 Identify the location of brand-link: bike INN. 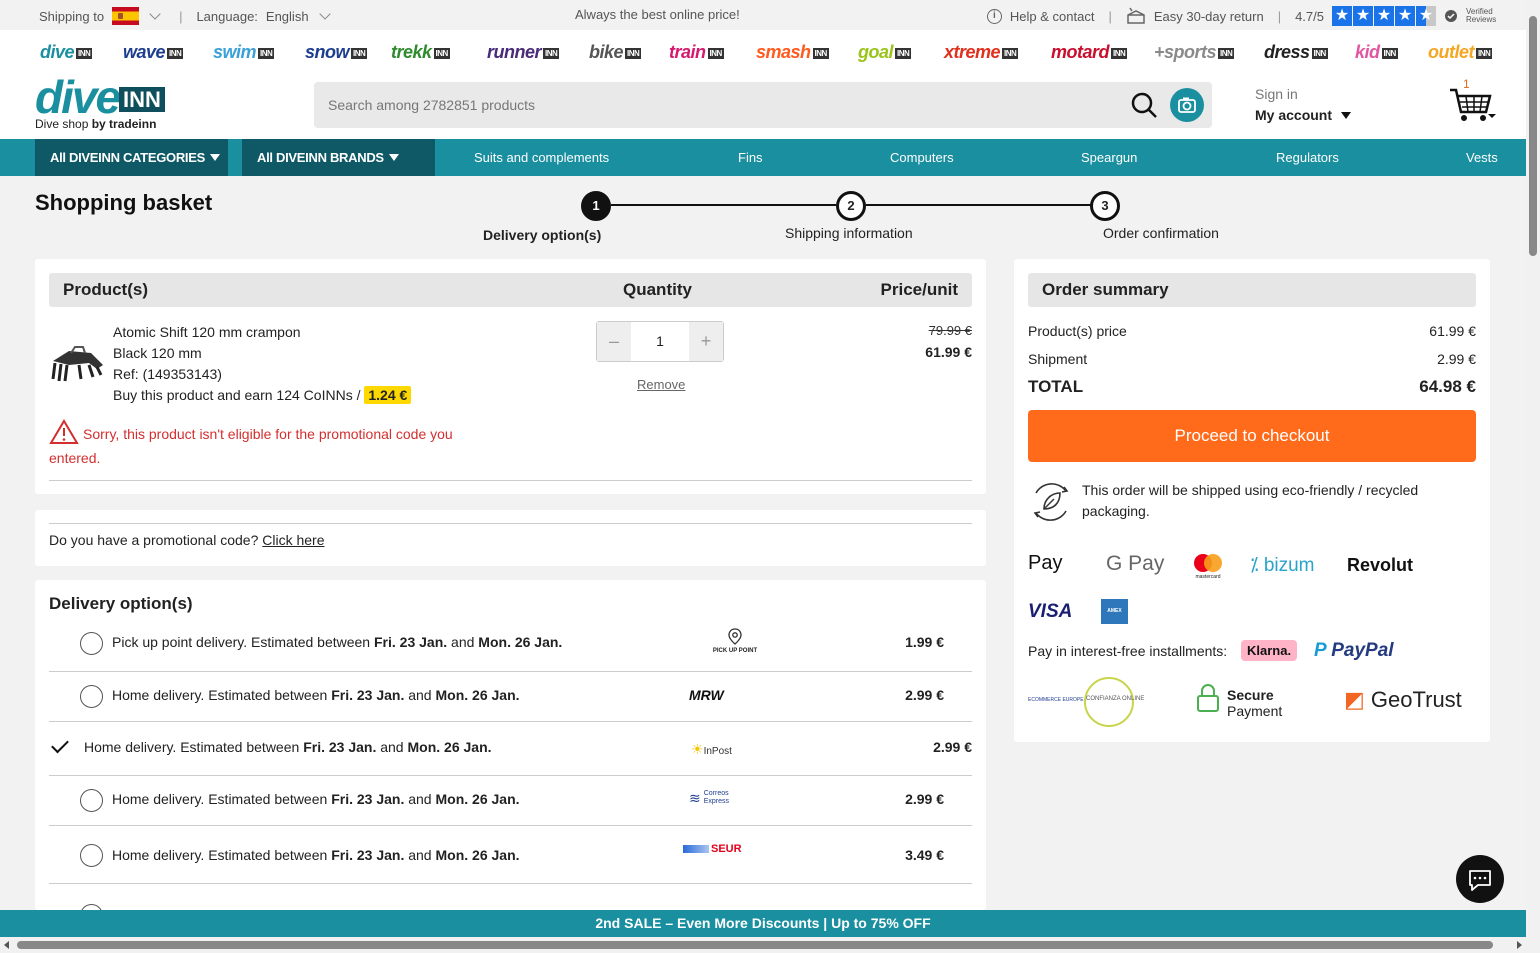
(615, 52).